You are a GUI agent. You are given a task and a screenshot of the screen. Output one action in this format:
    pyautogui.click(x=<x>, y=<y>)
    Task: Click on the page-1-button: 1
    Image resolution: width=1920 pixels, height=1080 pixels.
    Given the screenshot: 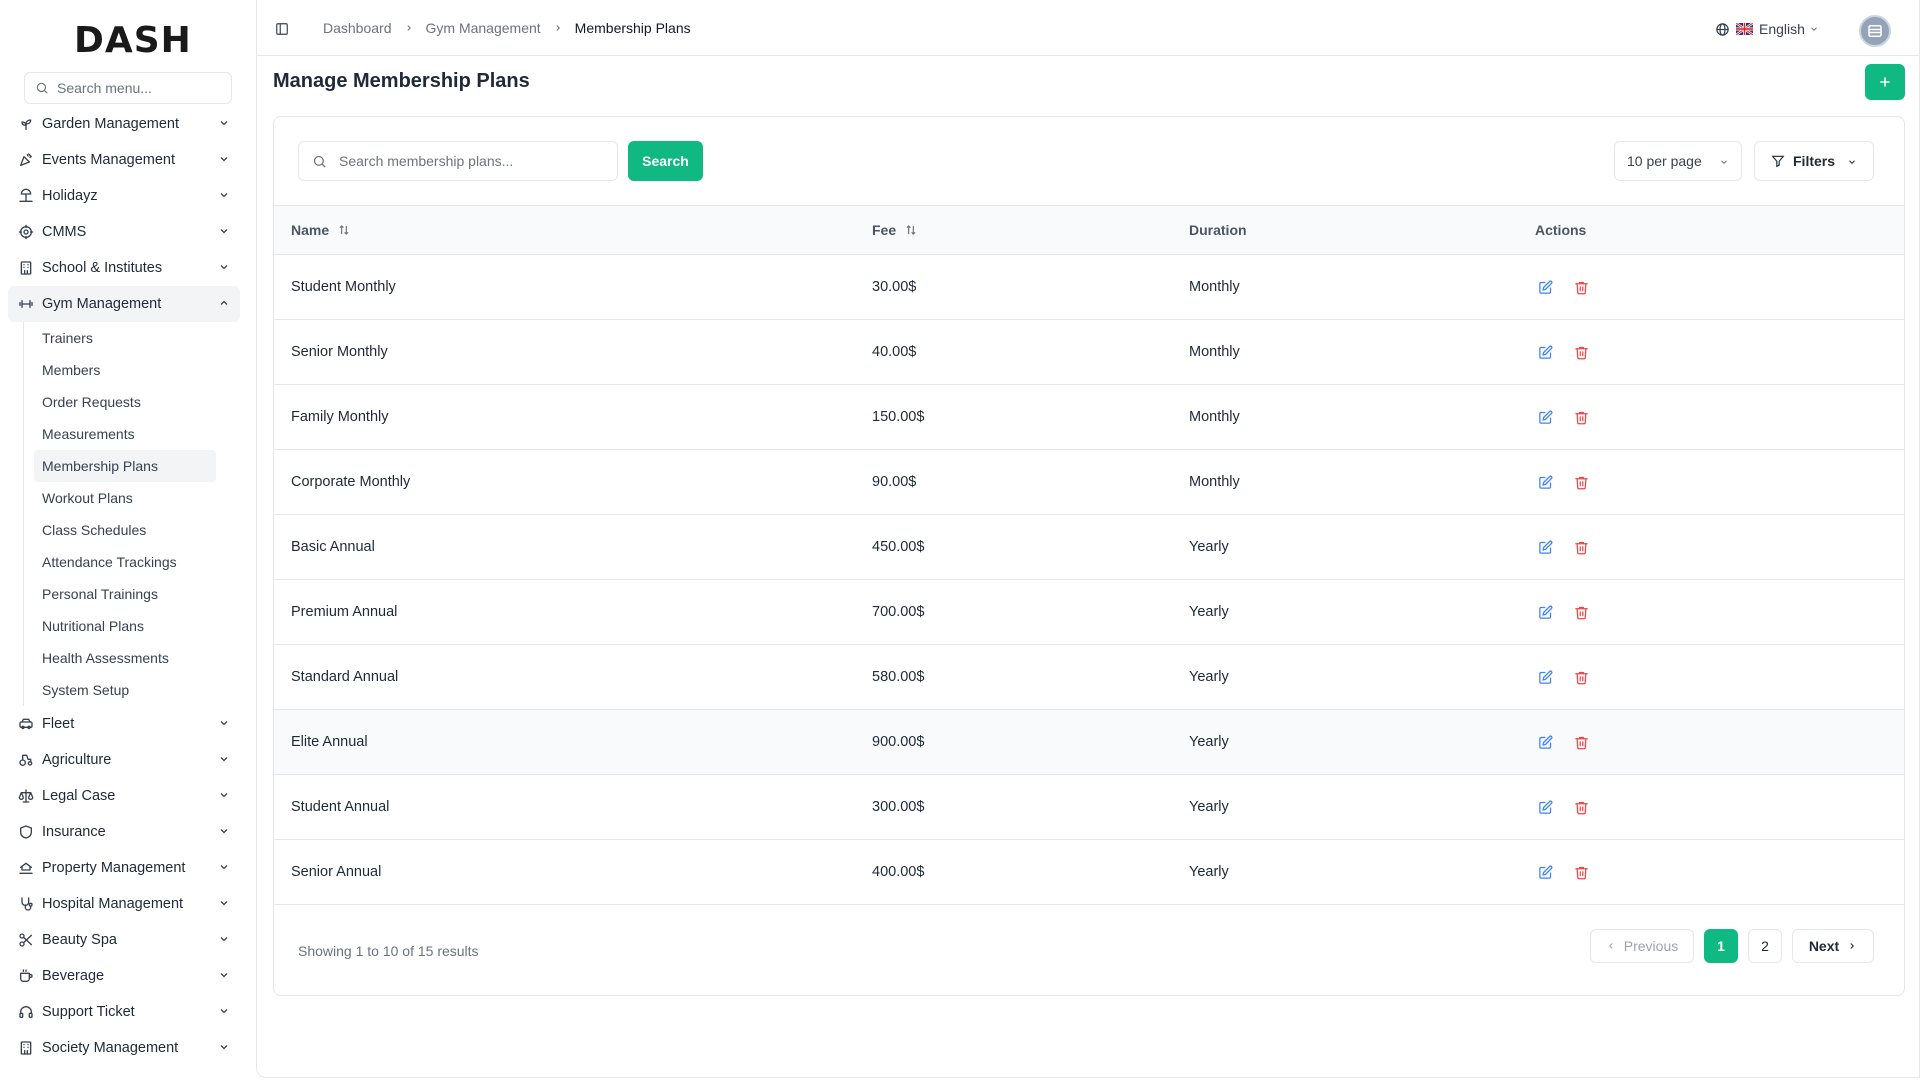 What is the action you would take?
    pyautogui.click(x=1721, y=946)
    